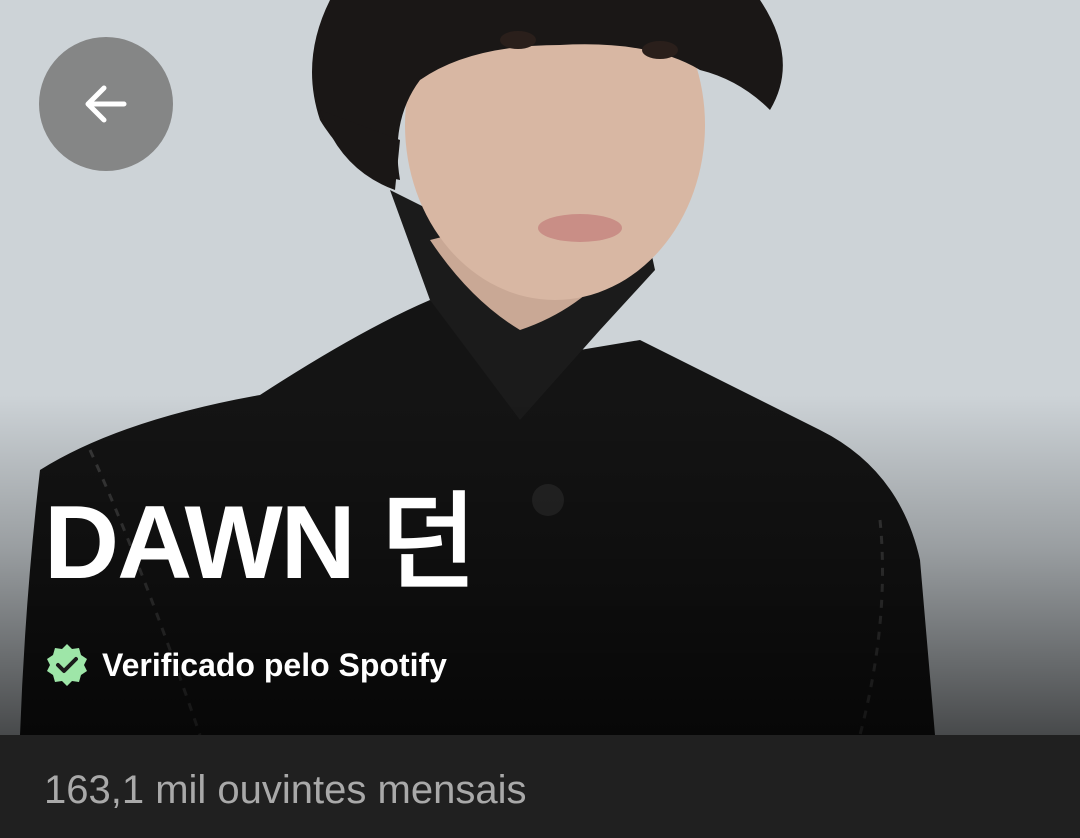 The height and width of the screenshot is (838, 1080). Describe the element at coordinates (260, 543) in the screenshot. I see `artist-name: DAWN 던` at that location.